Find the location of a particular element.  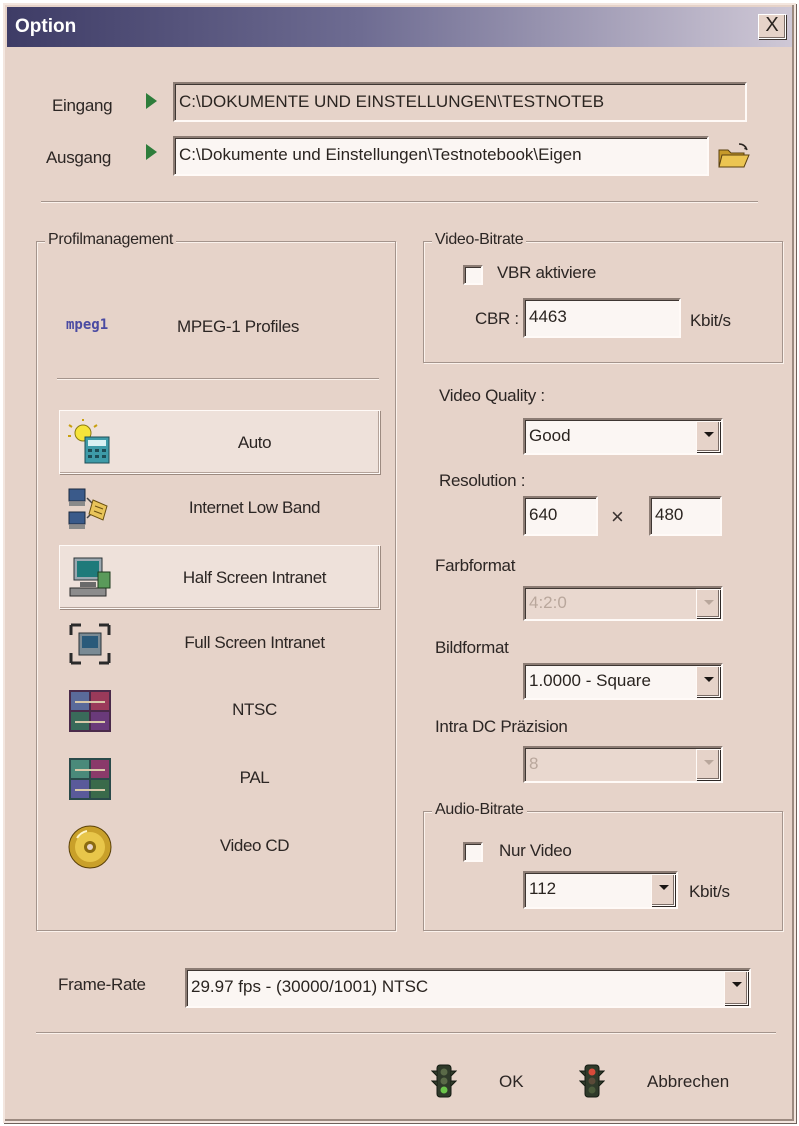

intra-dc-select: 8 is located at coordinates (623, 764).